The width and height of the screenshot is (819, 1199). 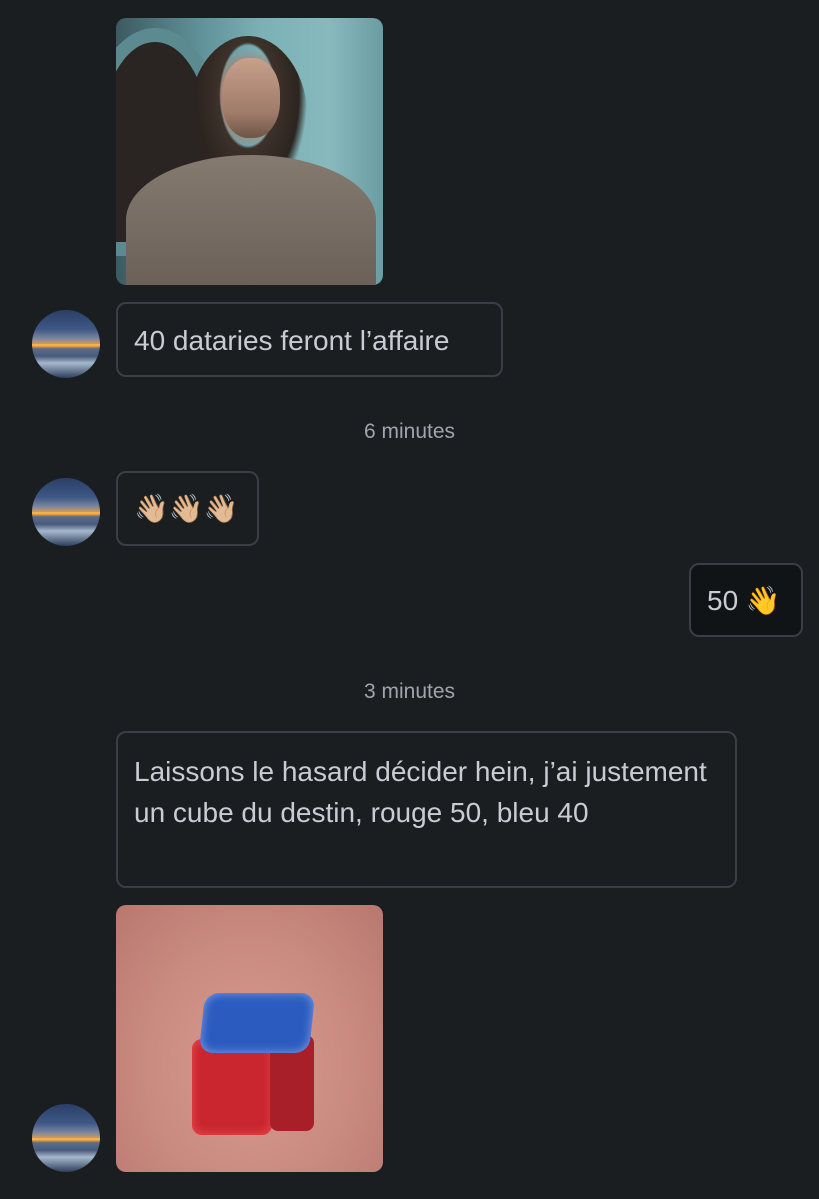 I want to click on incoming-message-bubble: 40 dataries feront l’affaire, so click(x=309, y=339).